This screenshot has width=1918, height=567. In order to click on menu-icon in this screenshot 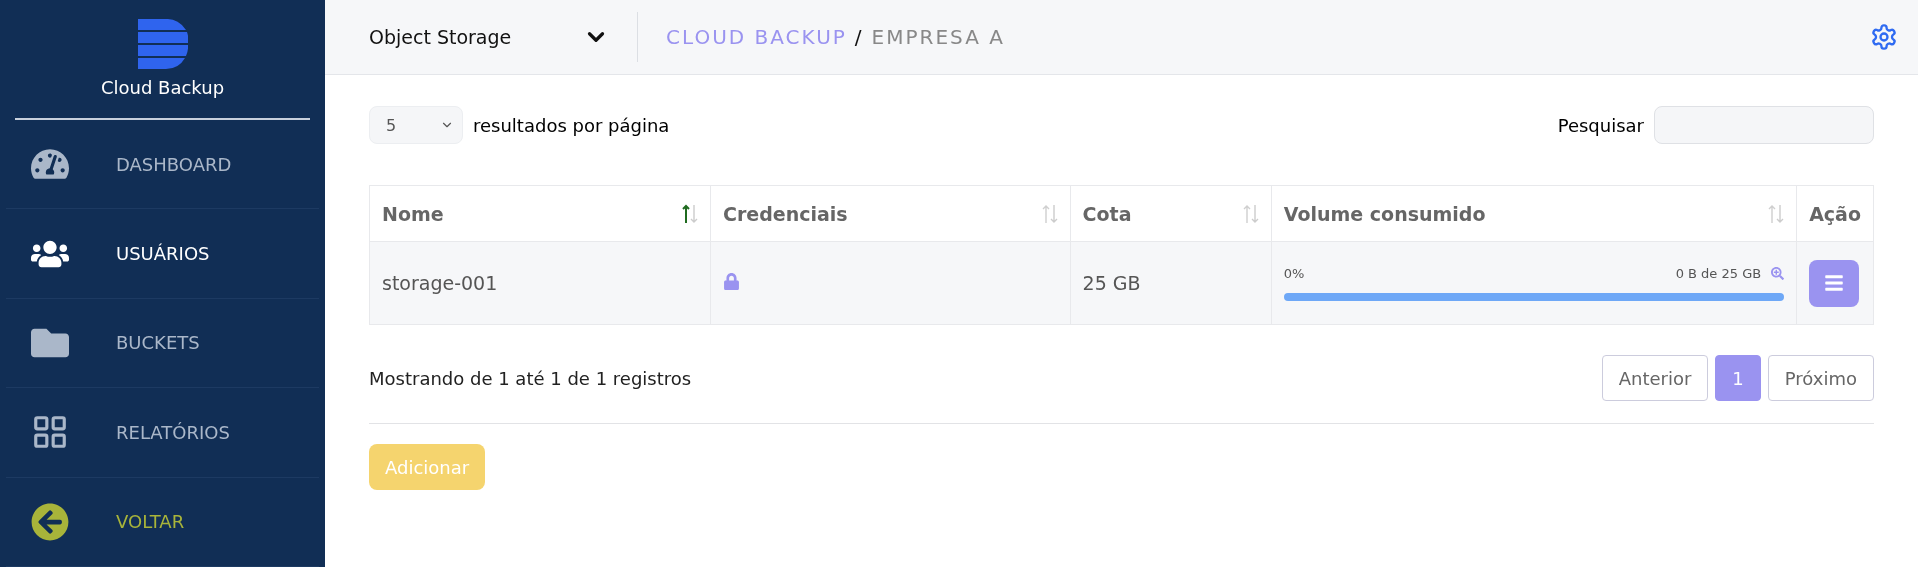, I will do `click(1834, 283)`.